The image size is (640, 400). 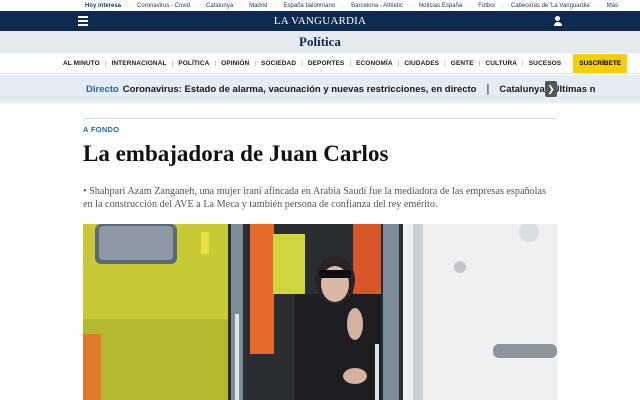 I want to click on nav-item-sociedad: SOCIEDAD, so click(x=278, y=63).